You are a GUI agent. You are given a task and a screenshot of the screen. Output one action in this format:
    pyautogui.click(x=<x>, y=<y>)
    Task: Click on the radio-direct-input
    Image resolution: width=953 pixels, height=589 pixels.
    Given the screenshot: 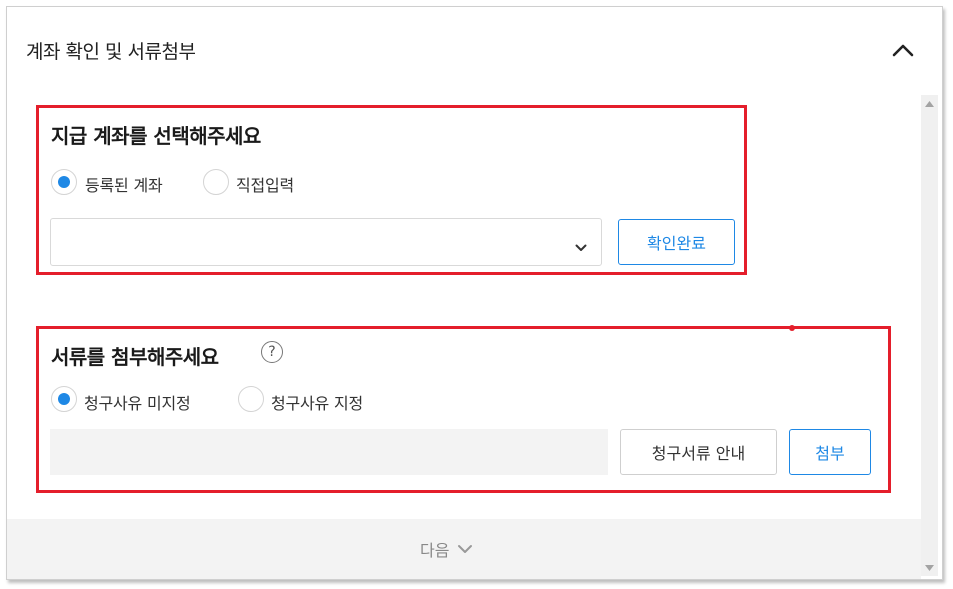 What is the action you would take?
    pyautogui.click(x=216, y=182)
    